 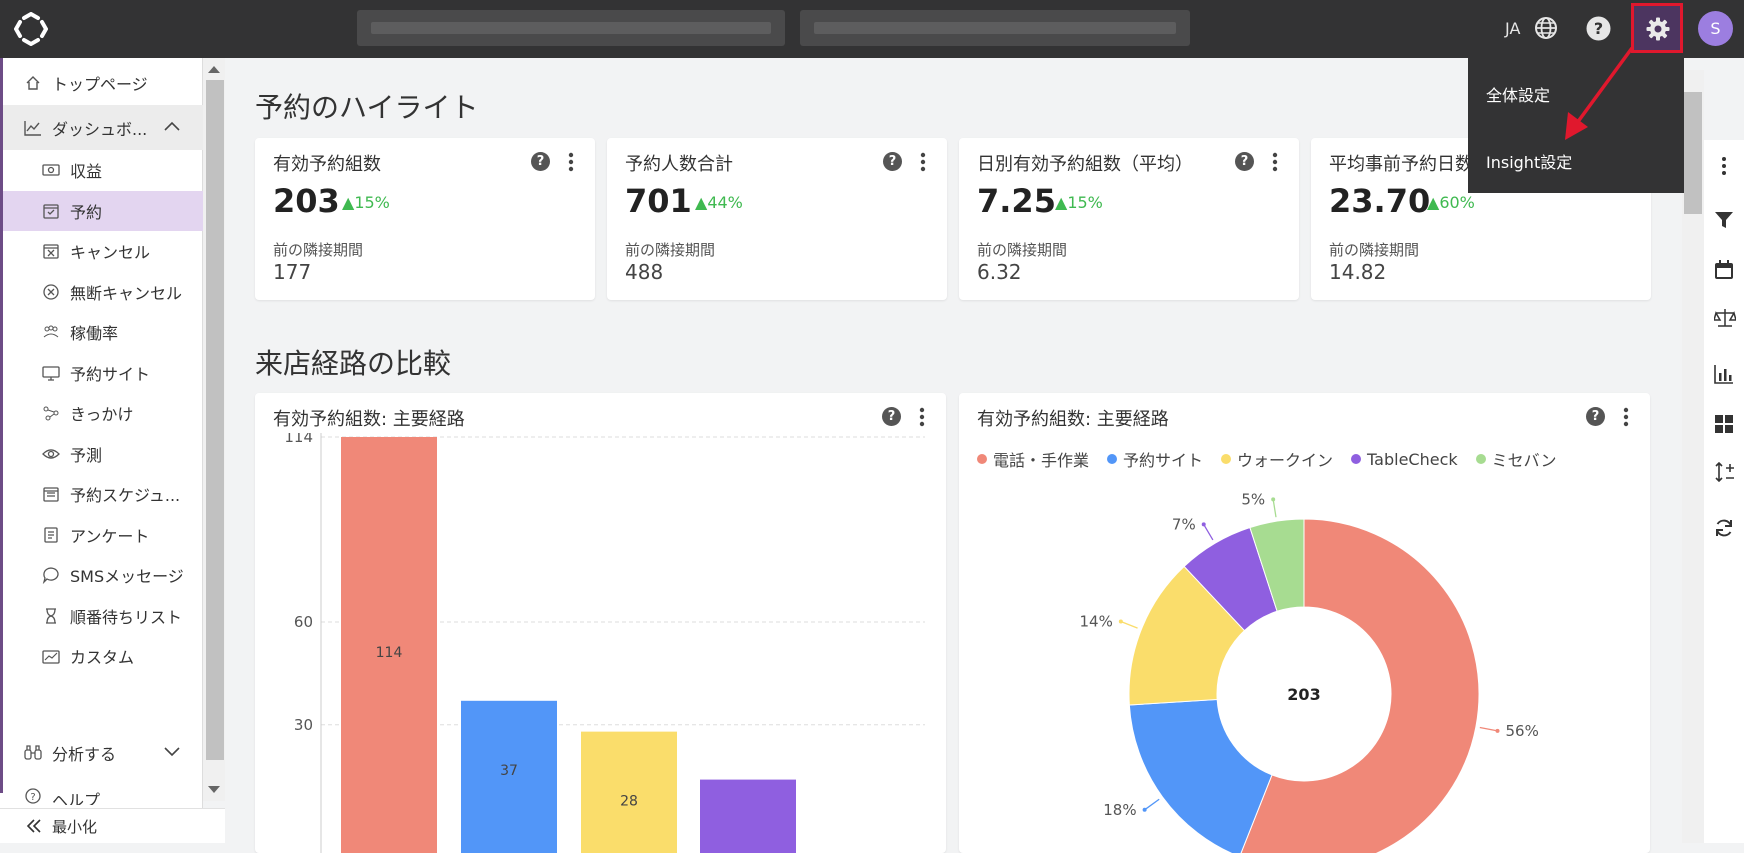 I want to click on sidebar-subitem: SMSメッセージ, so click(x=101, y=575).